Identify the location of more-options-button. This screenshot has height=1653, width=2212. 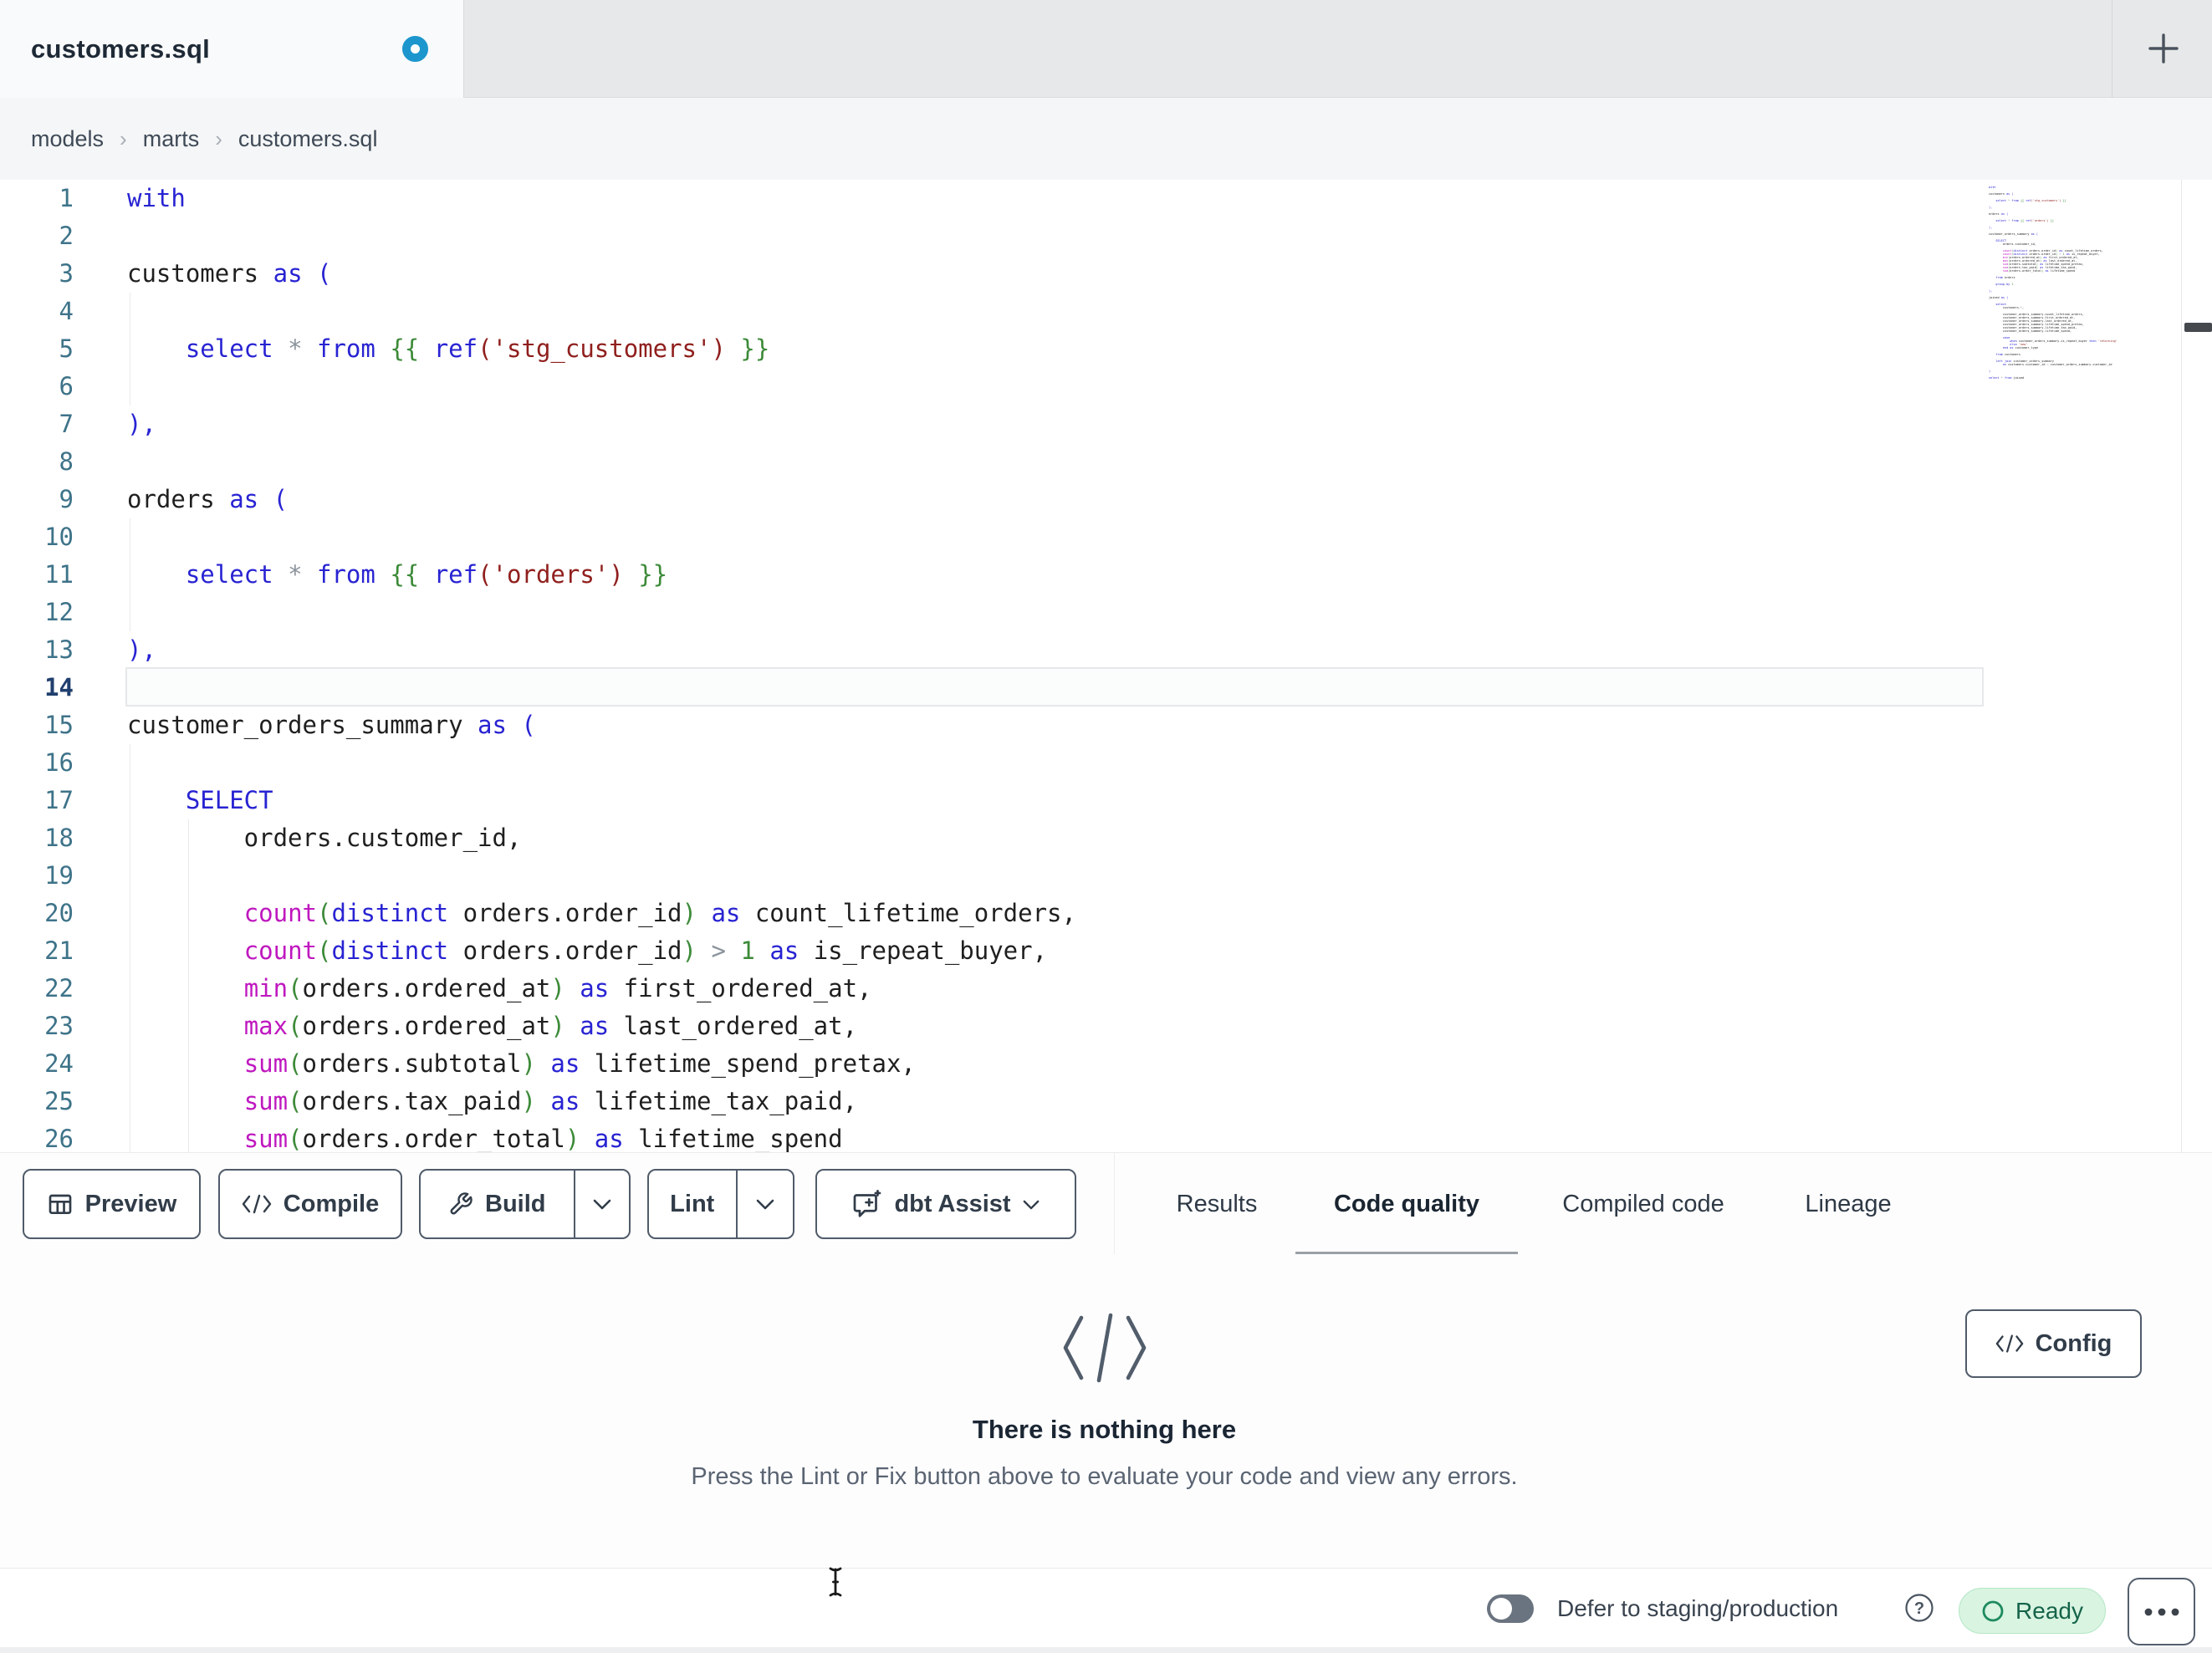
(2161, 1611).